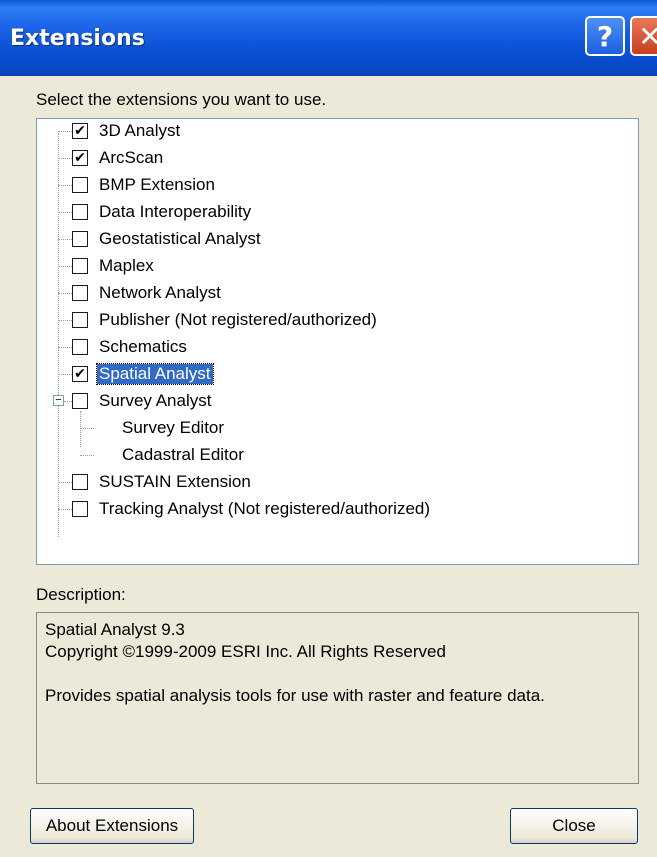  Describe the element at coordinates (80, 509) in the screenshot. I see `checkbox-tracking-analyst` at that location.